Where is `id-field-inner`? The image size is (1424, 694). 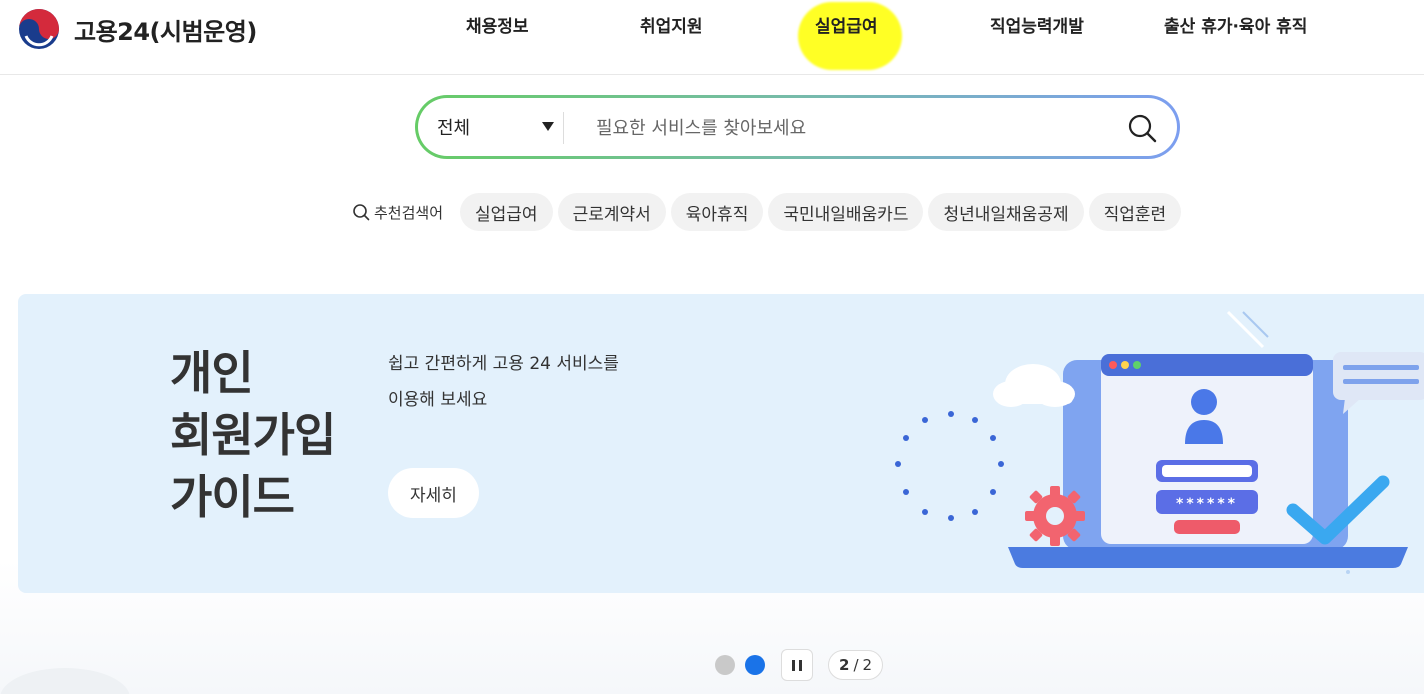
id-field-inner is located at coordinates (1207, 471).